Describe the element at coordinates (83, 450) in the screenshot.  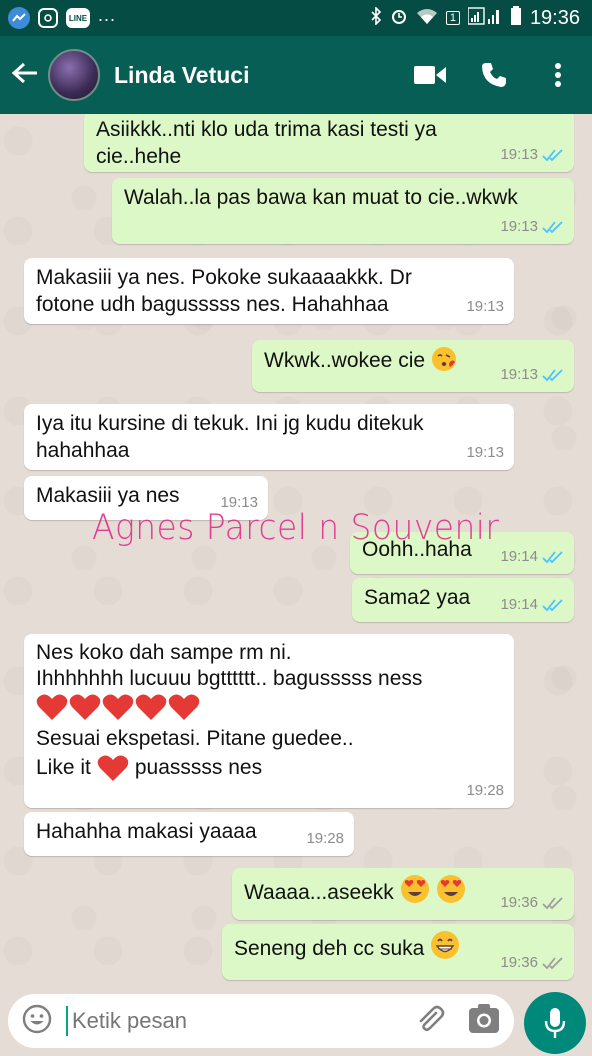
I see `message-text: hahahhaa` at that location.